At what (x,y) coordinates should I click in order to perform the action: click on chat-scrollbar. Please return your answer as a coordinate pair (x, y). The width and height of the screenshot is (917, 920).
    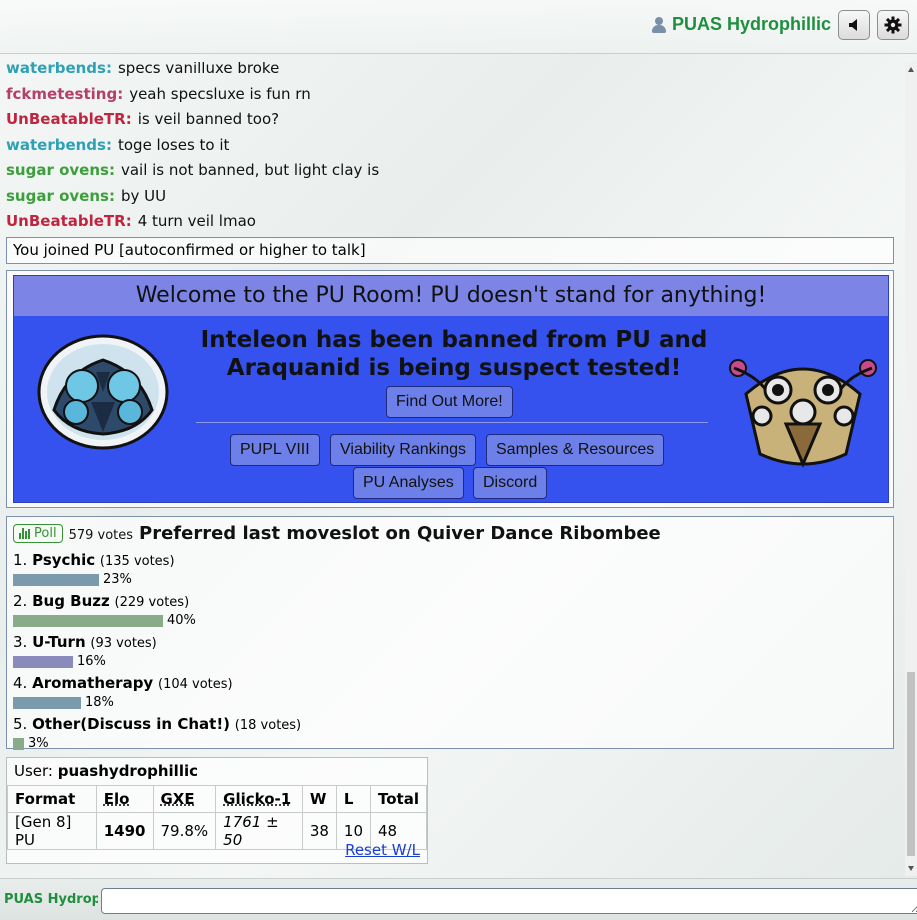
    Looking at the image, I should click on (911, 469).